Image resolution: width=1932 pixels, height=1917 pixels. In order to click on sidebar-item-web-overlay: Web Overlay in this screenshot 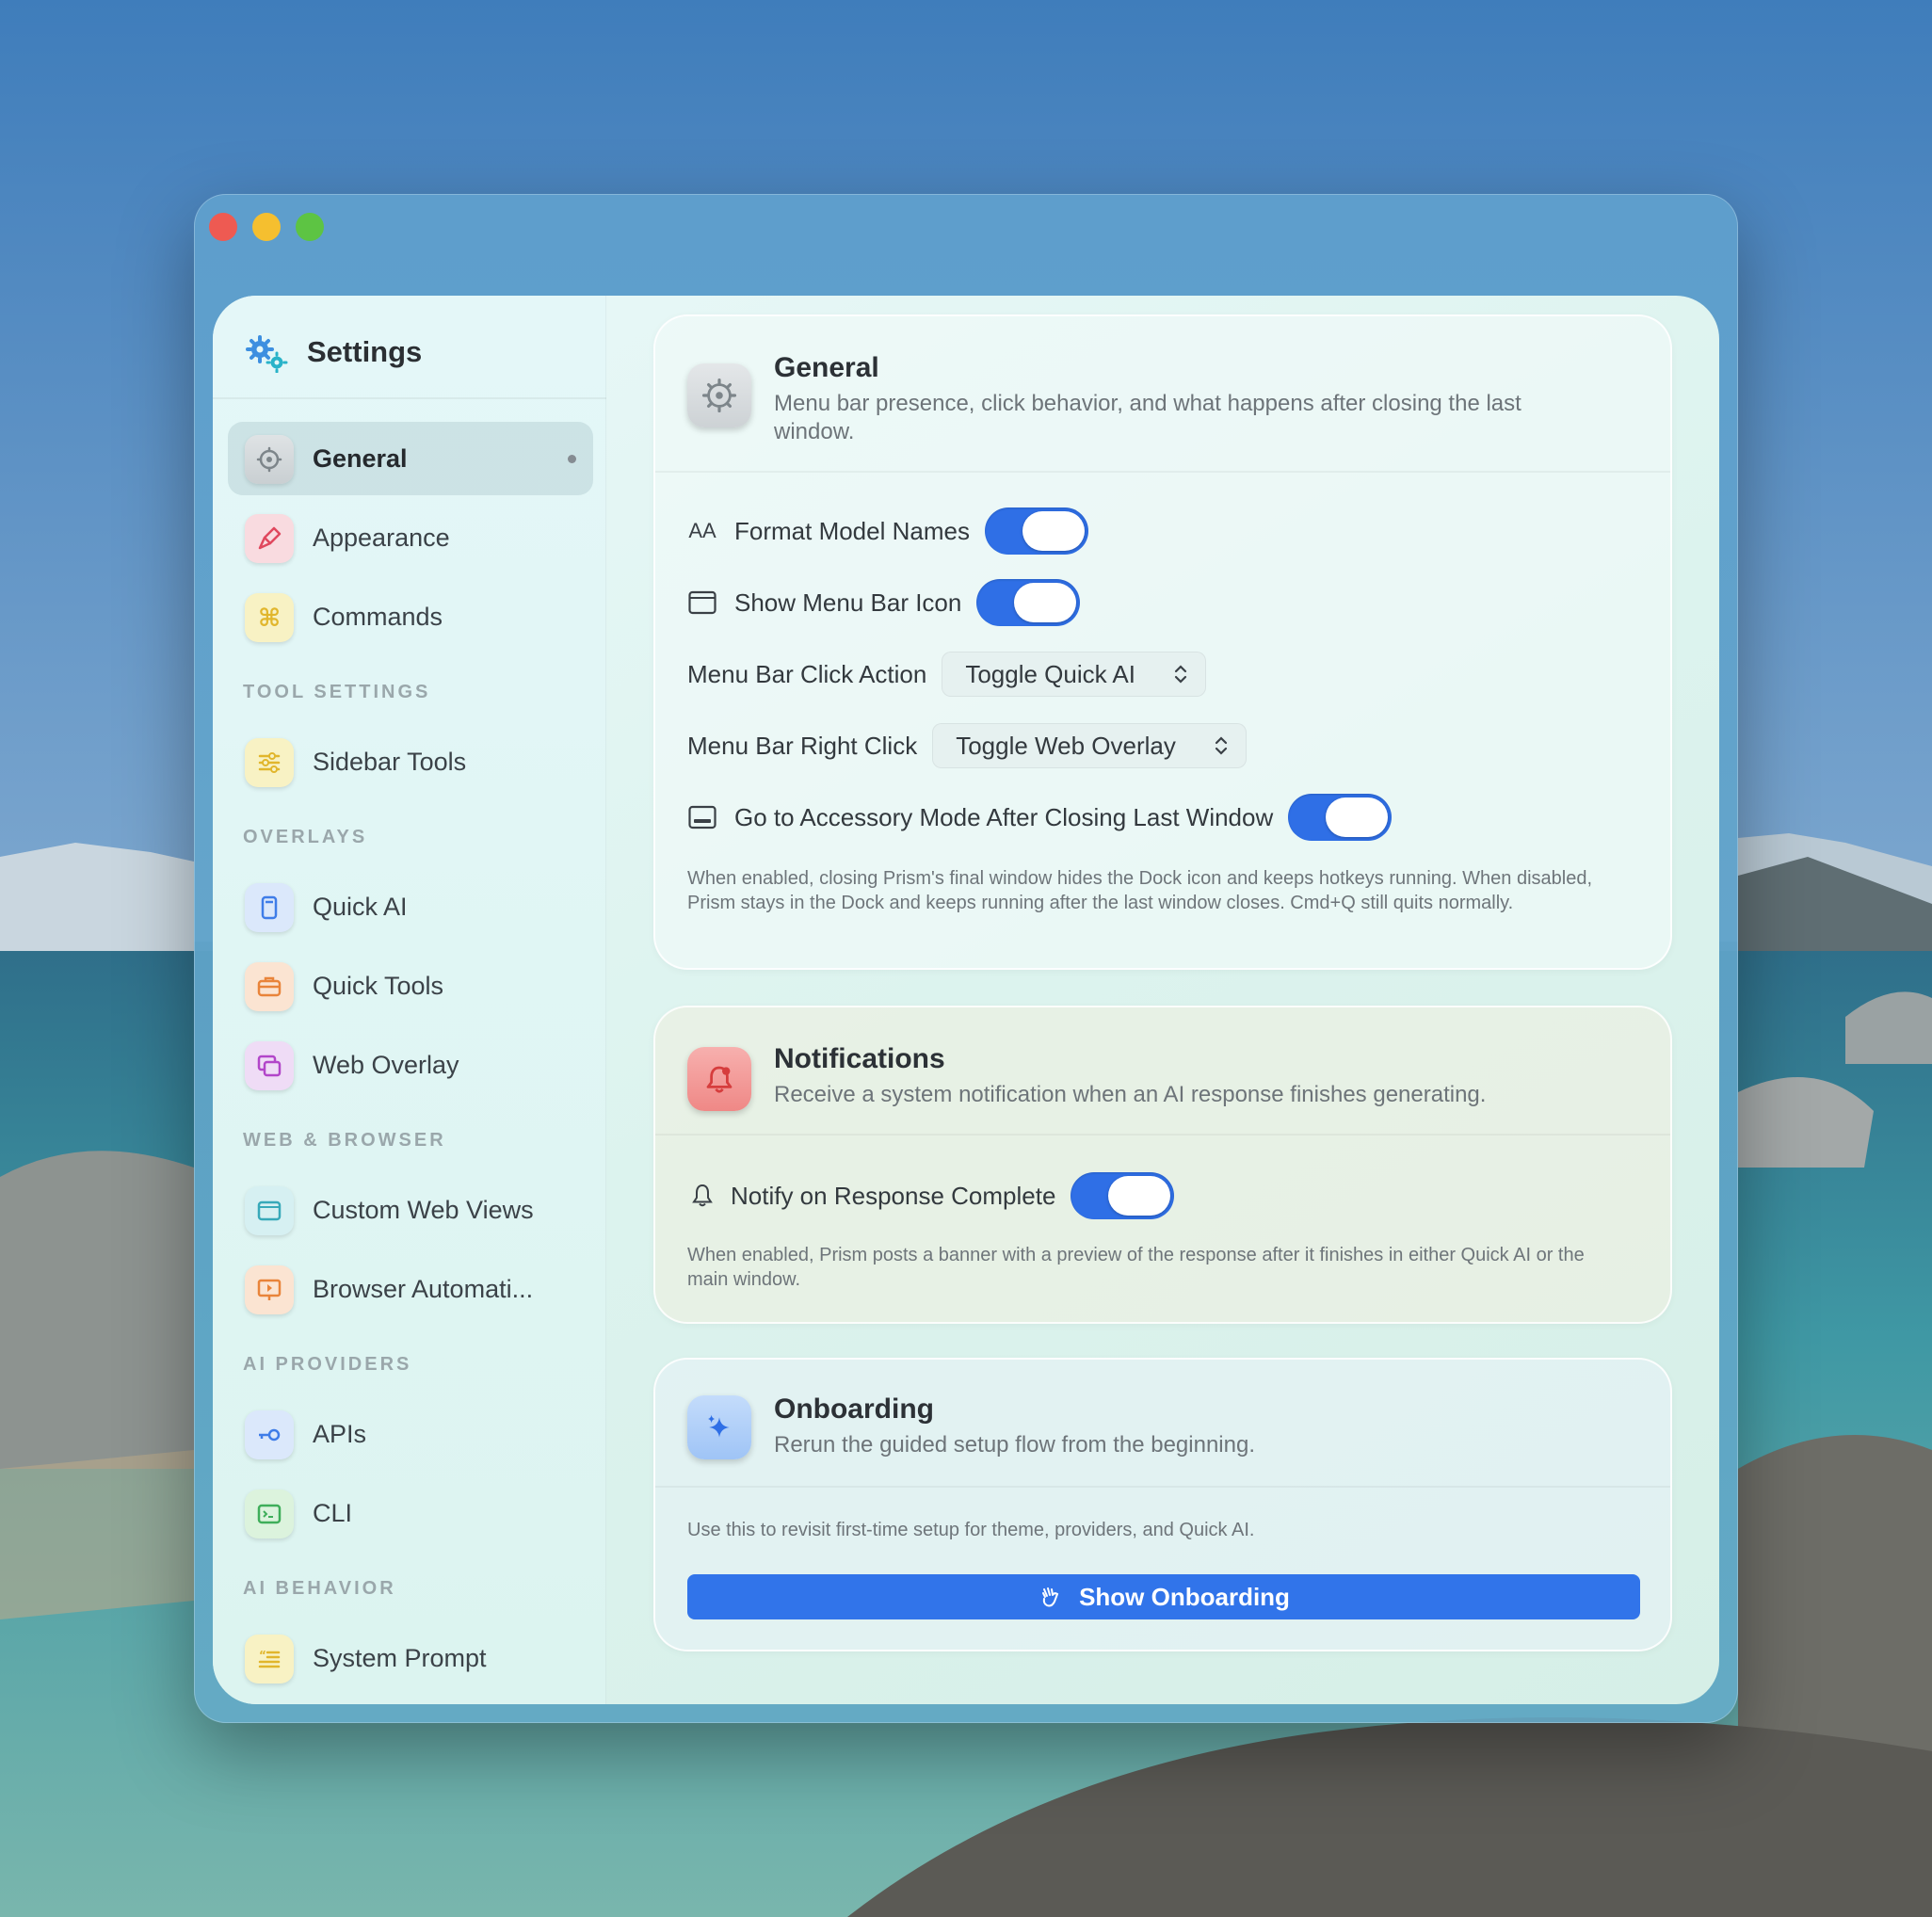, I will do `click(410, 1065)`.